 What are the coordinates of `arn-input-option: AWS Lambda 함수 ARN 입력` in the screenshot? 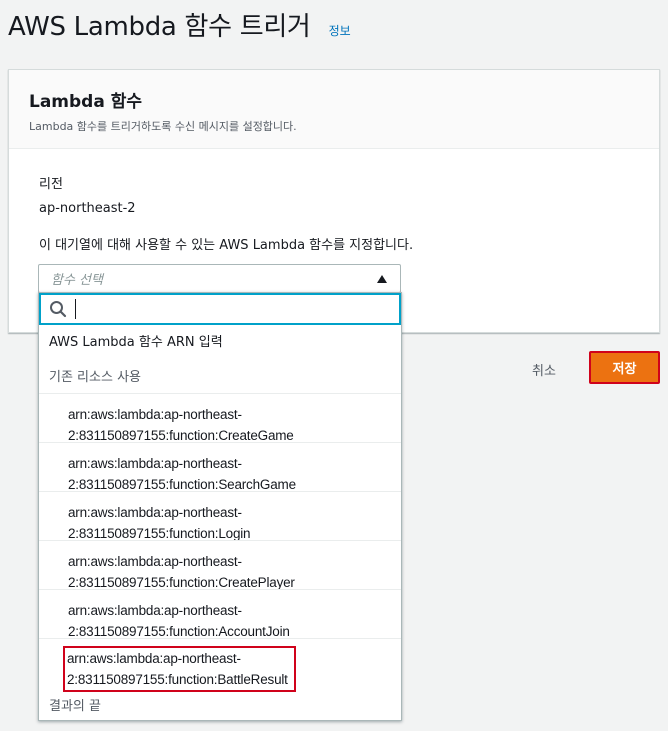 It's located at (136, 340).